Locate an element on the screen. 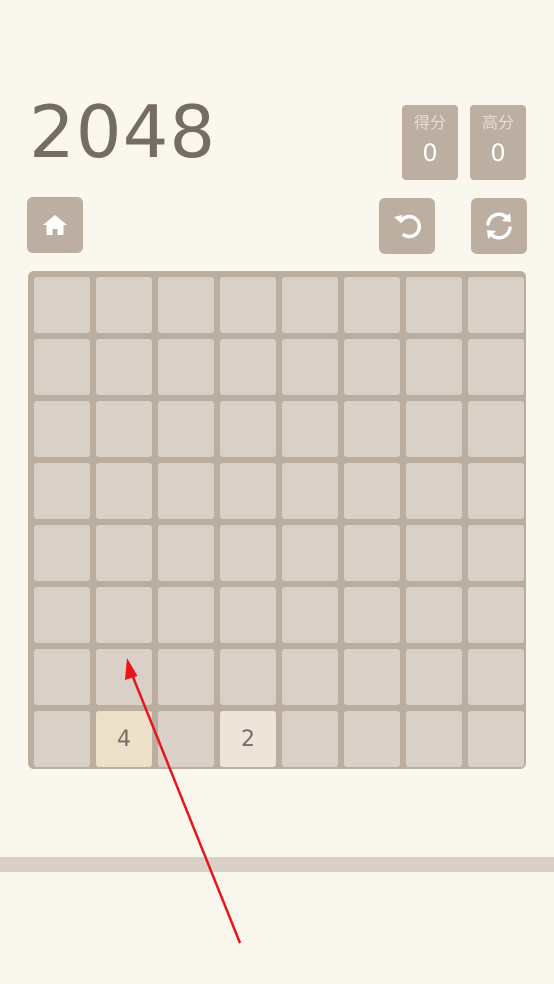  restart-button is located at coordinates (499, 226).